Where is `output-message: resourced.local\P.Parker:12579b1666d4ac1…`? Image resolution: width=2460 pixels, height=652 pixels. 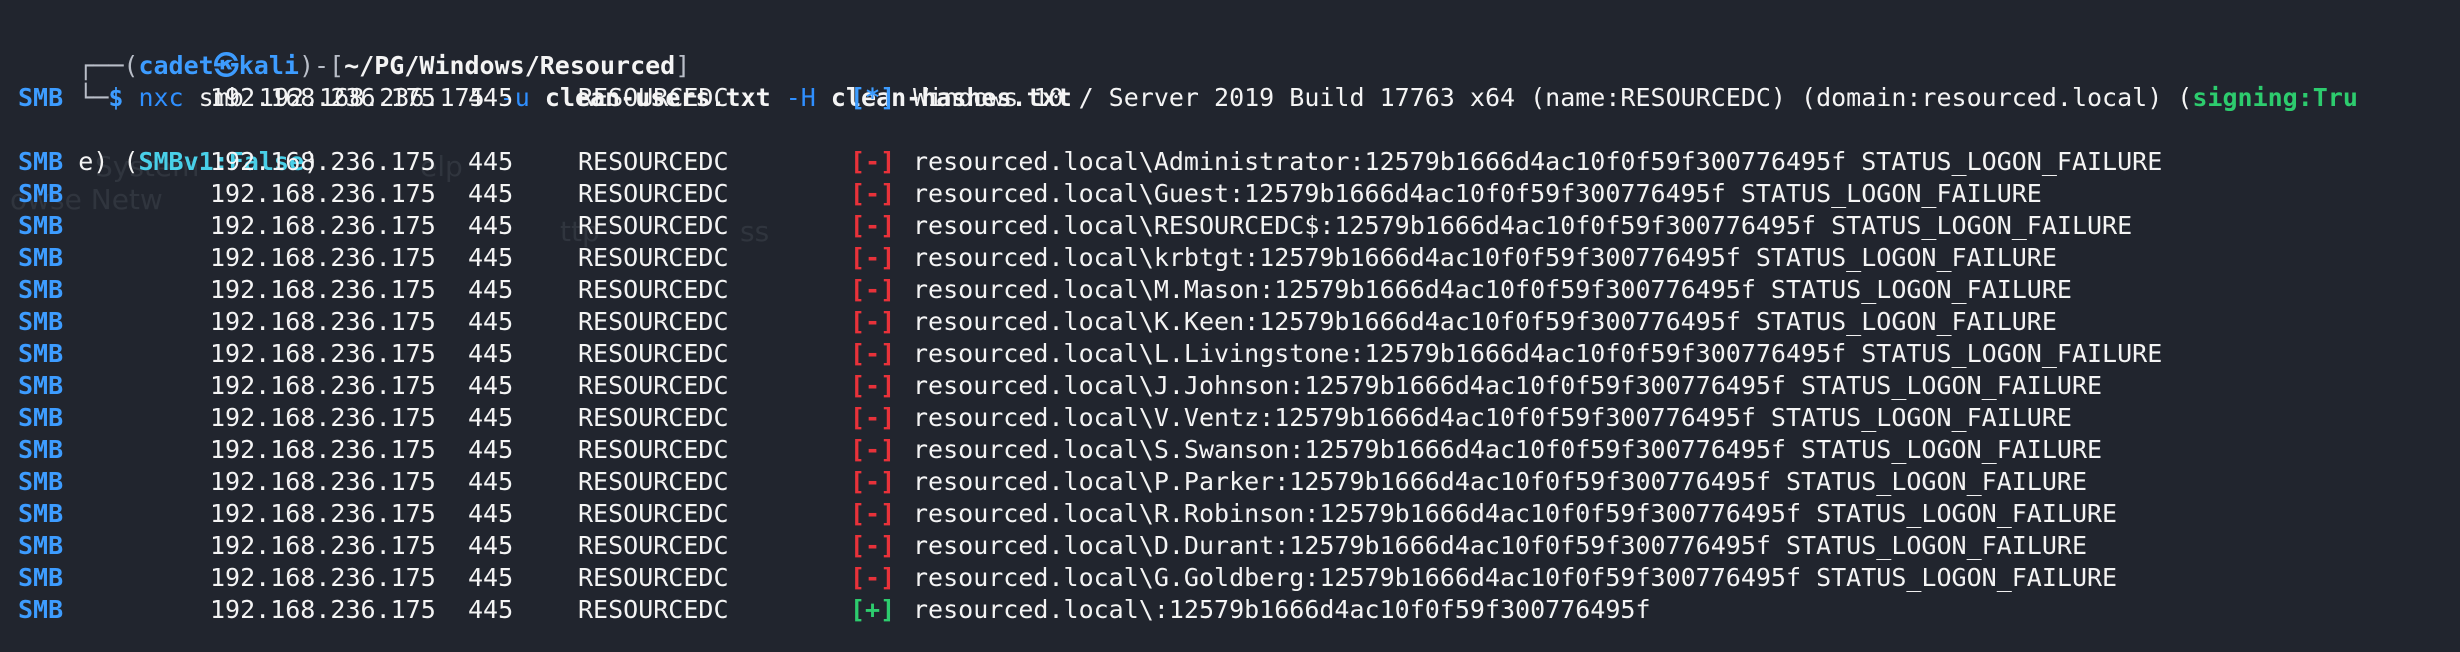
output-message: resourced.local\P.Parker:12579b1666d4ac1… is located at coordinates (1500, 481).